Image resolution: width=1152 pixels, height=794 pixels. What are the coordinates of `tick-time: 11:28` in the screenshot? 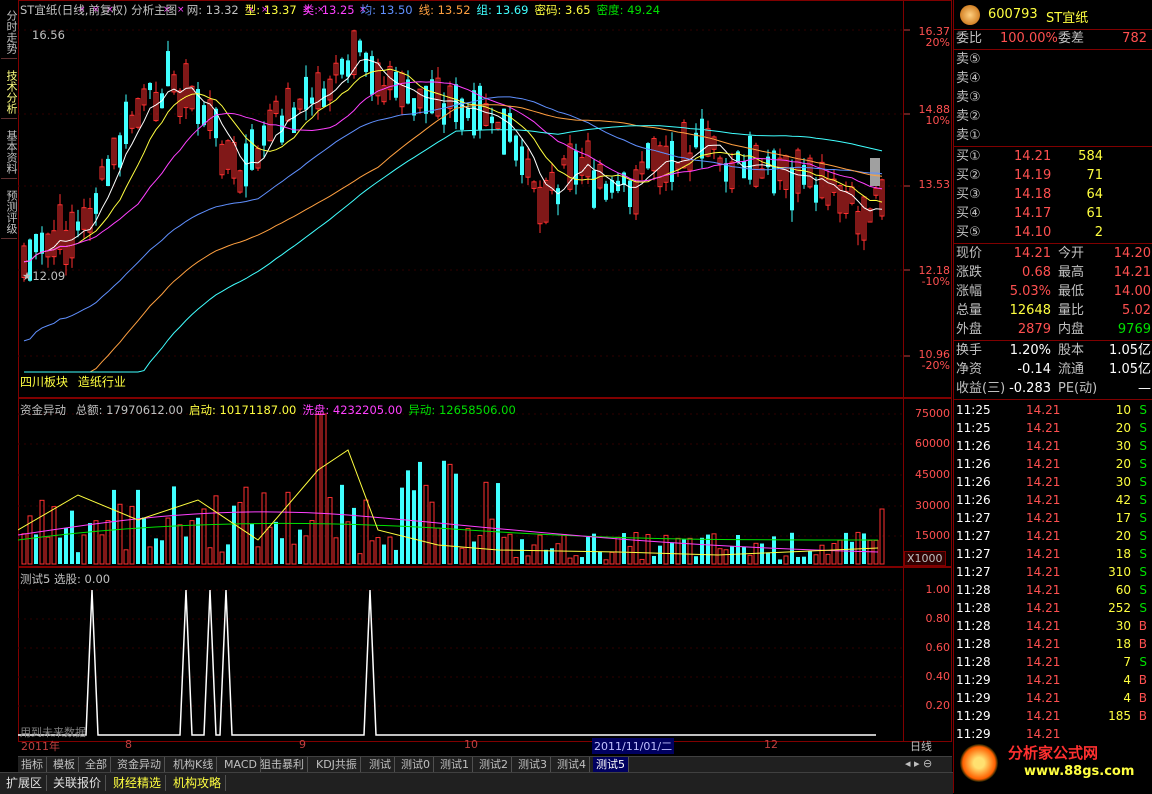 It's located at (973, 662).